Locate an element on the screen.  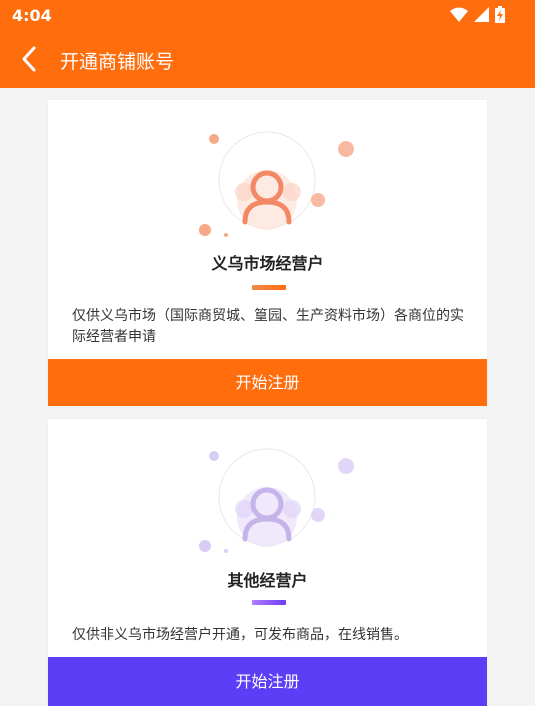
wifi-icon is located at coordinates (459, 14).